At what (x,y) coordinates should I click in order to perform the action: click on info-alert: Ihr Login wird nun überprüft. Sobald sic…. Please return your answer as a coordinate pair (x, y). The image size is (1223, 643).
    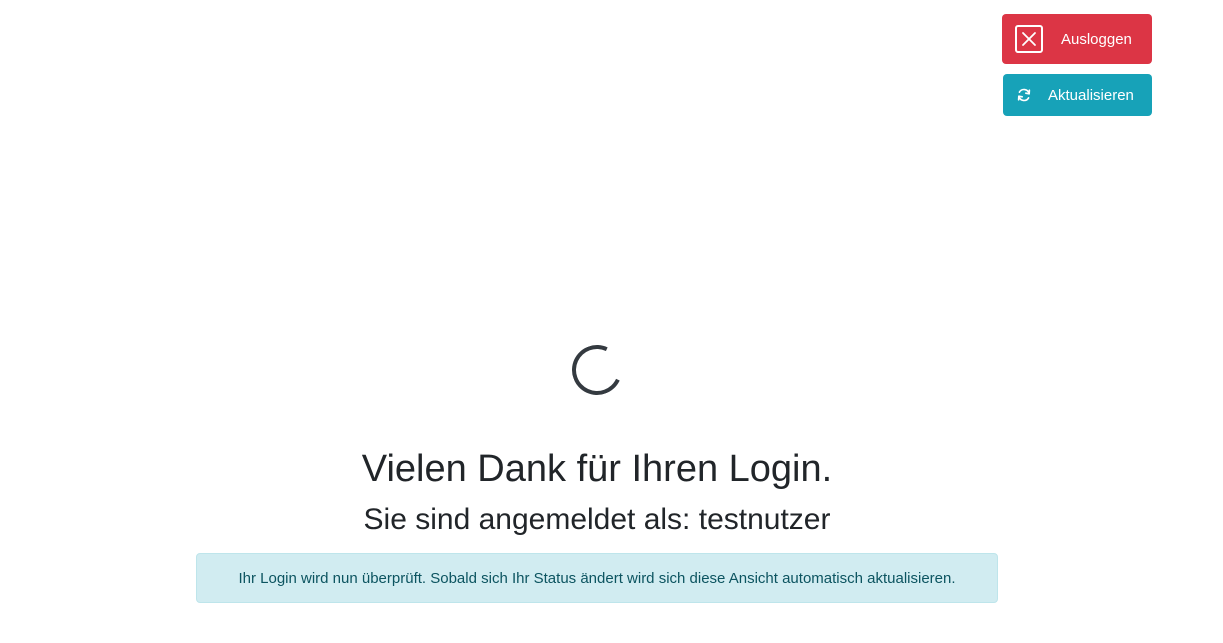
    Looking at the image, I should click on (597, 578).